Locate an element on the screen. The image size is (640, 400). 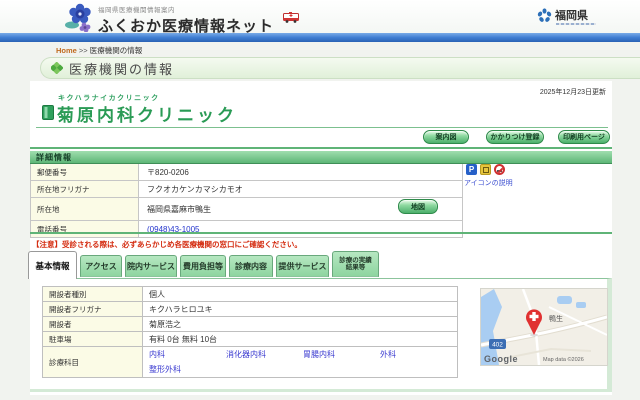
parking-icon: P is located at coordinates (471, 169).